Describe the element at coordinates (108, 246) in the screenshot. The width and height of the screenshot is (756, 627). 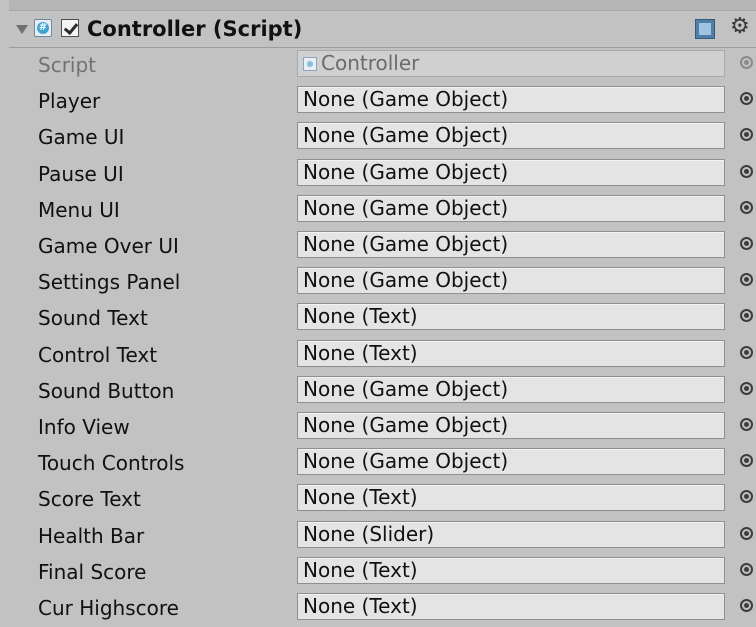
I see `property-label: Game Over UI` at that location.